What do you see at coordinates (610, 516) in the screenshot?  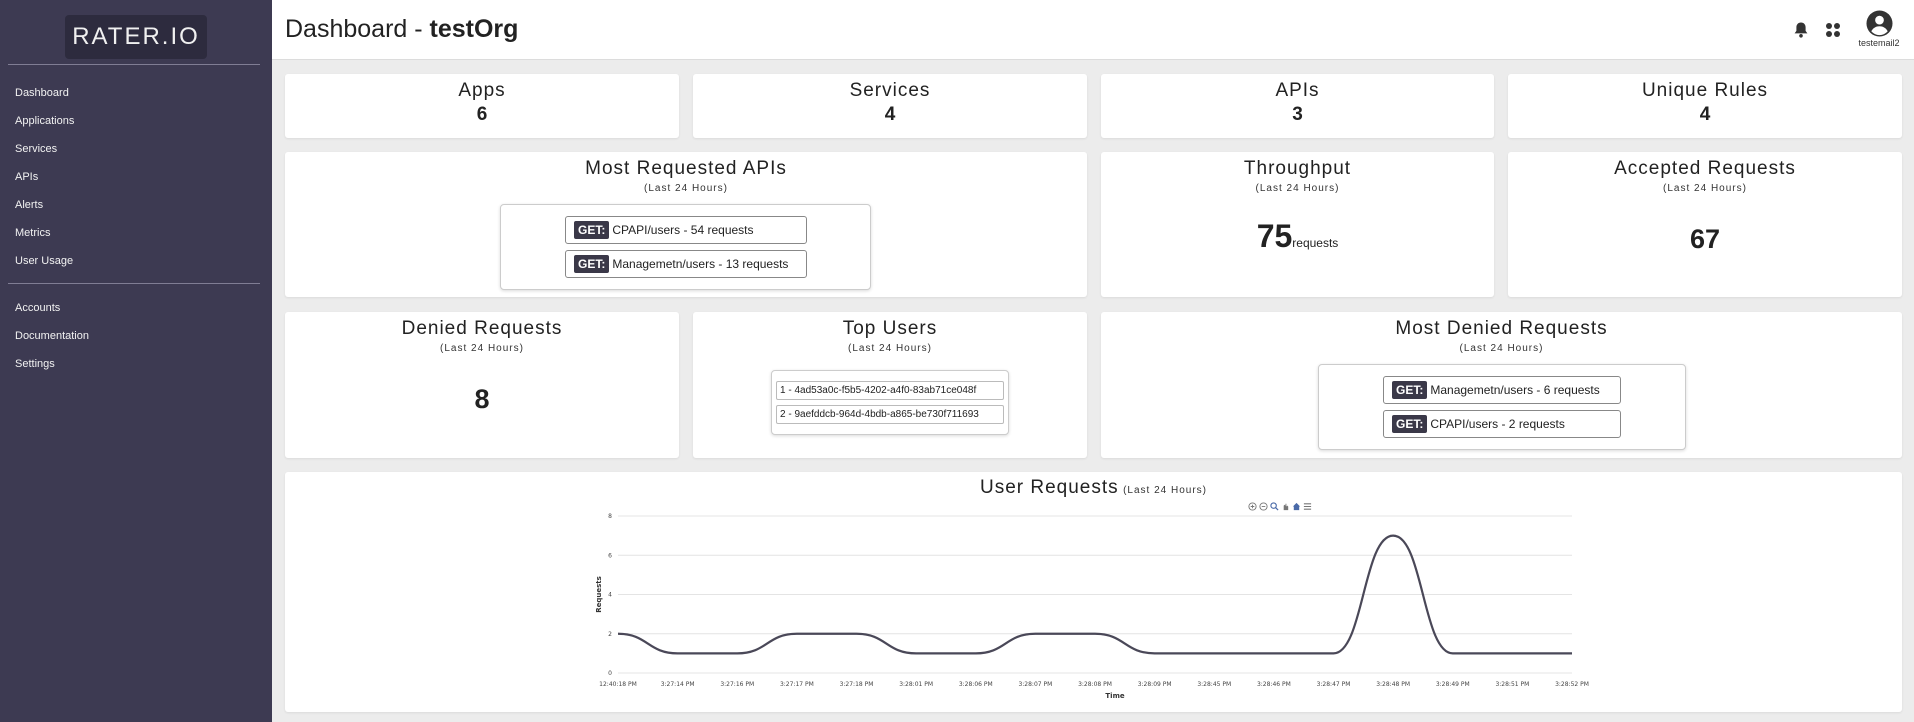 I see `y-tick-label: 8` at bounding box center [610, 516].